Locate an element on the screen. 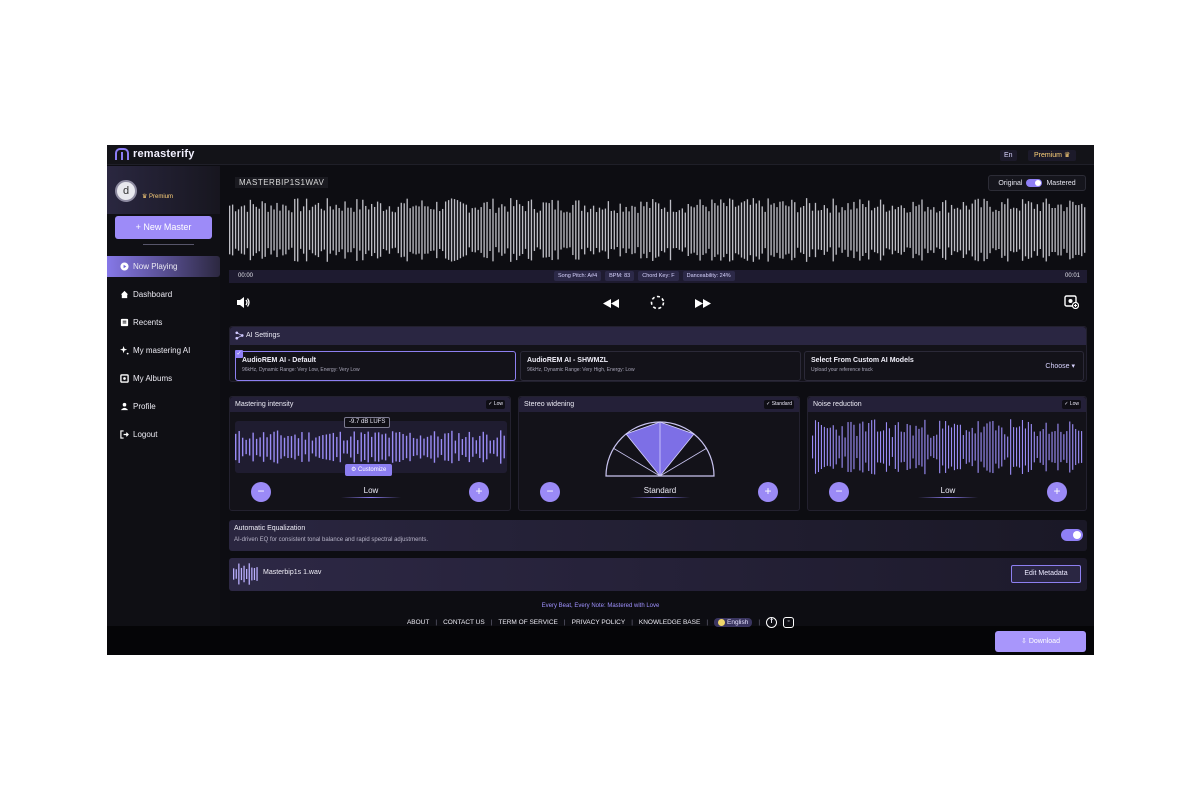 The height and width of the screenshot is (800, 1200). footer-link-knowledge-base: KNOWLEDGE BASE is located at coordinates (669, 622).